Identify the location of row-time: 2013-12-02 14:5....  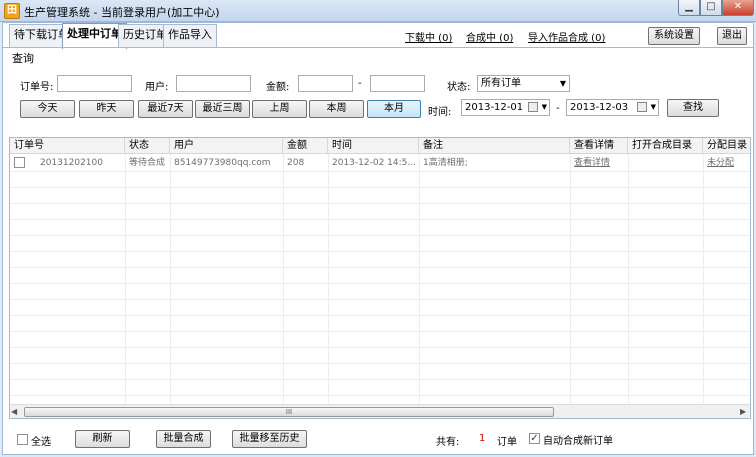
(374, 163).